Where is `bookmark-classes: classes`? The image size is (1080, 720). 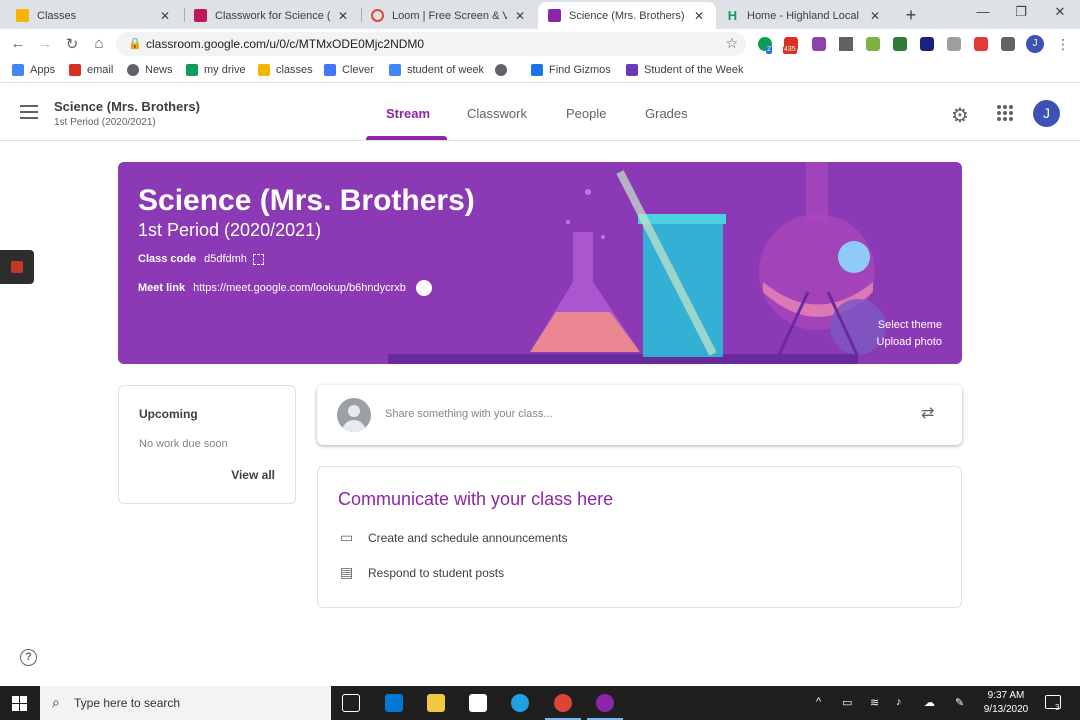
bookmark-classes: classes is located at coordinates (285, 70).